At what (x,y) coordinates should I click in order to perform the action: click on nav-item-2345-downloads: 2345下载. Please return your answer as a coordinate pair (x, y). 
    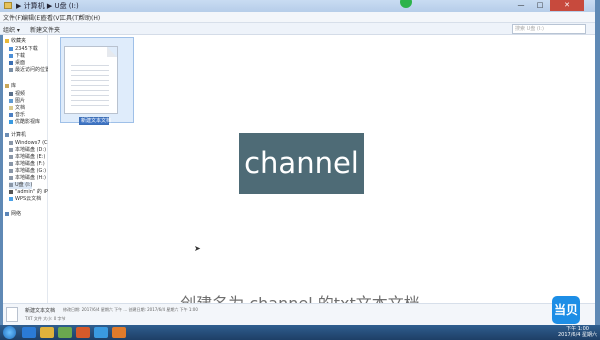
    Looking at the image, I should click on (23, 49).